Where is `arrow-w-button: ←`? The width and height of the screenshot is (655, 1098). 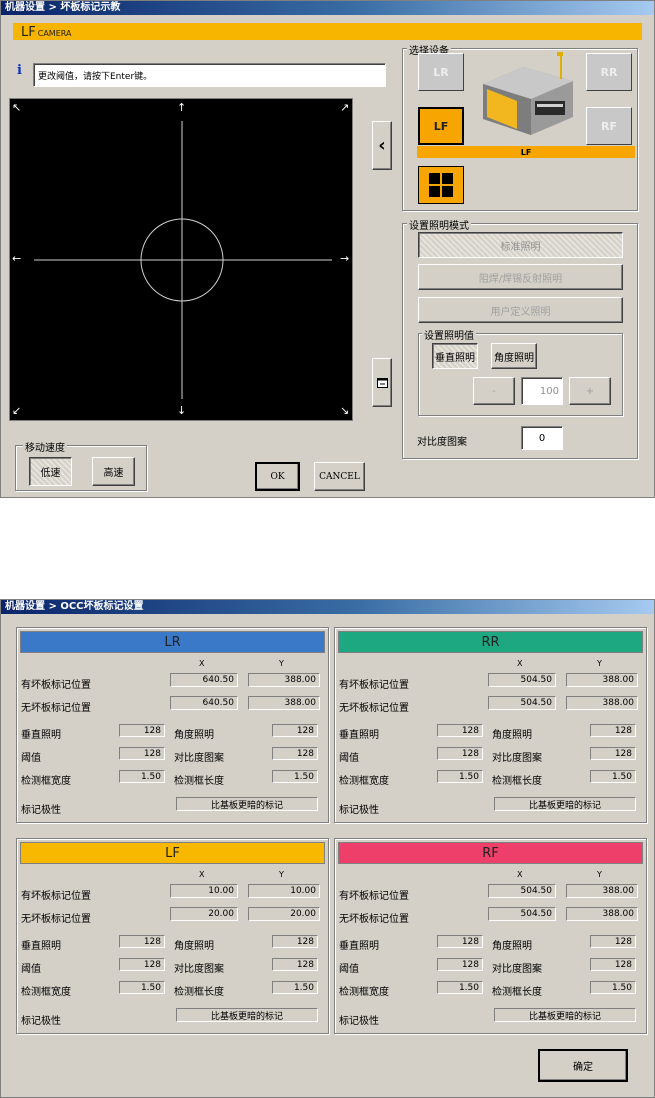
arrow-w-button: ← is located at coordinates (16, 258).